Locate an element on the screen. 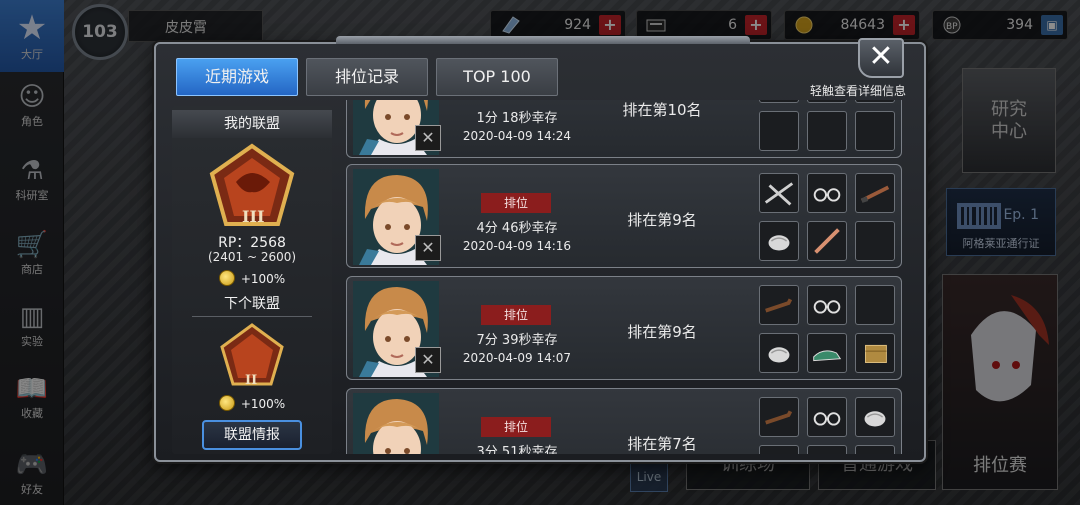 The image size is (1080, 505). alliance-bonus-value: +100% is located at coordinates (263, 279).